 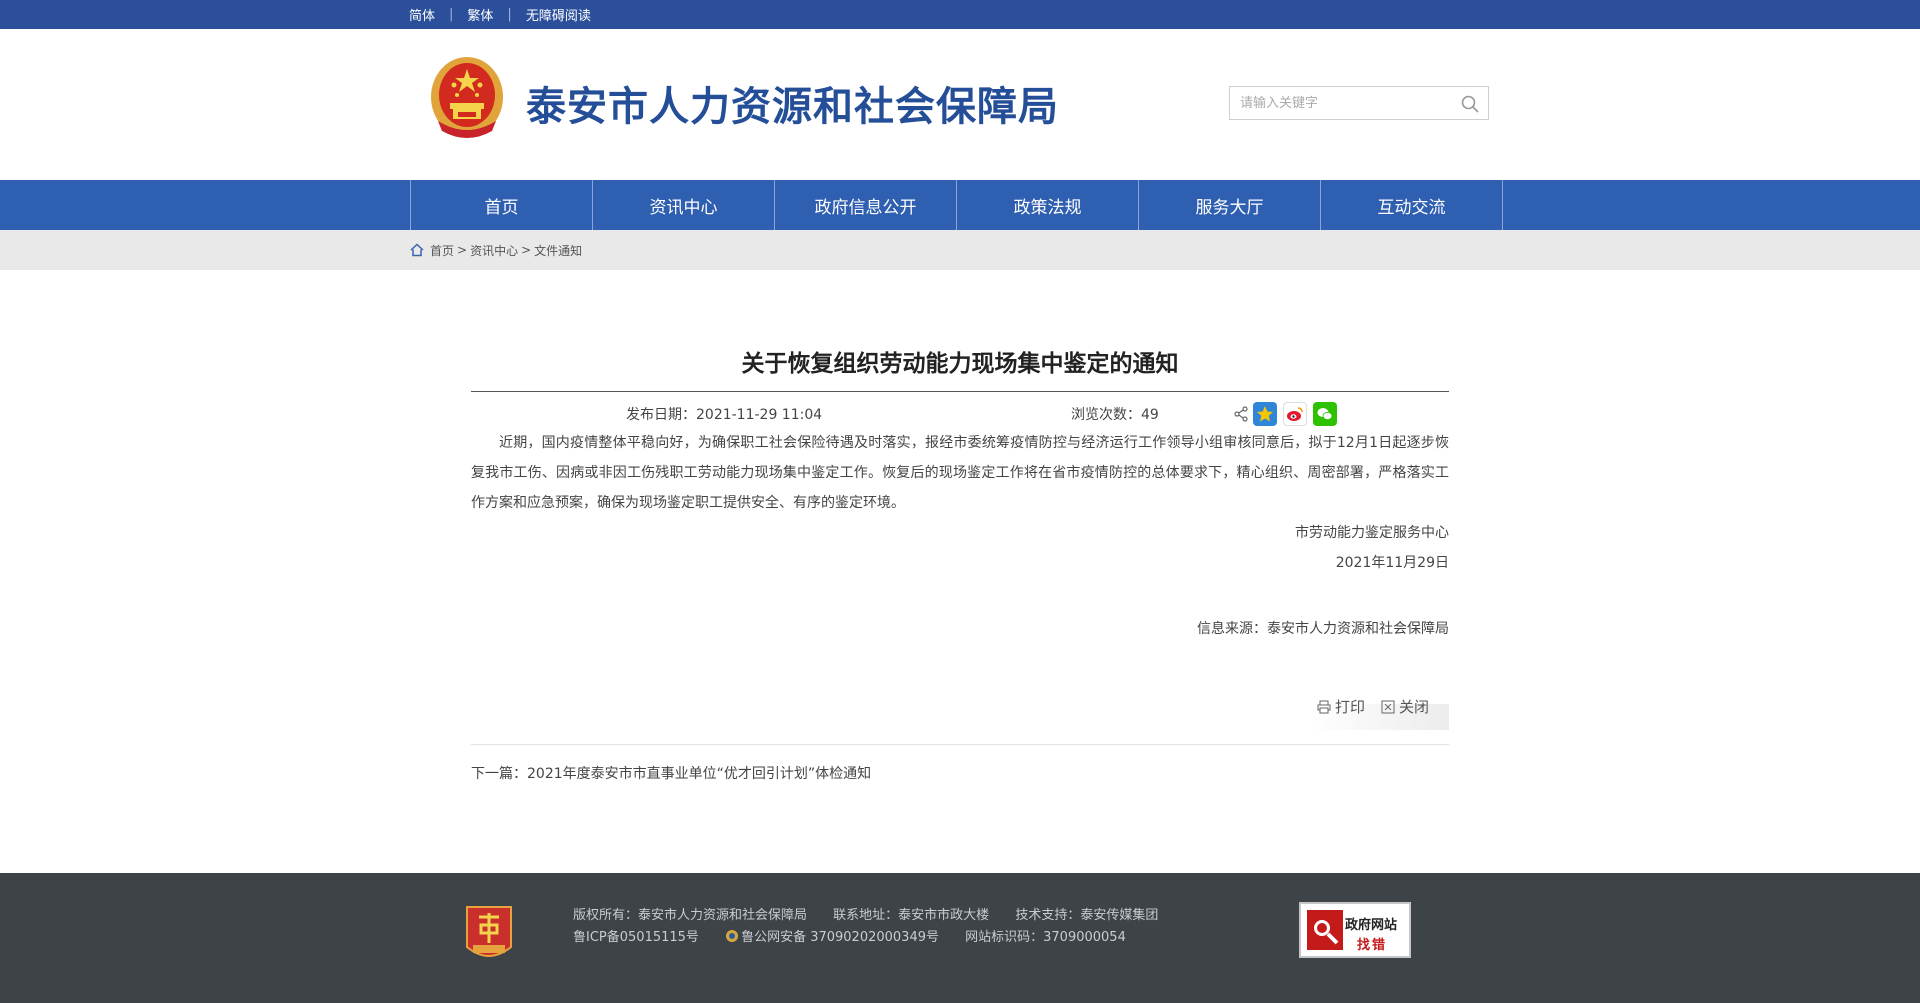 What do you see at coordinates (1392, 563) in the screenshot?
I see `signature-date: 2021年11月29日` at bounding box center [1392, 563].